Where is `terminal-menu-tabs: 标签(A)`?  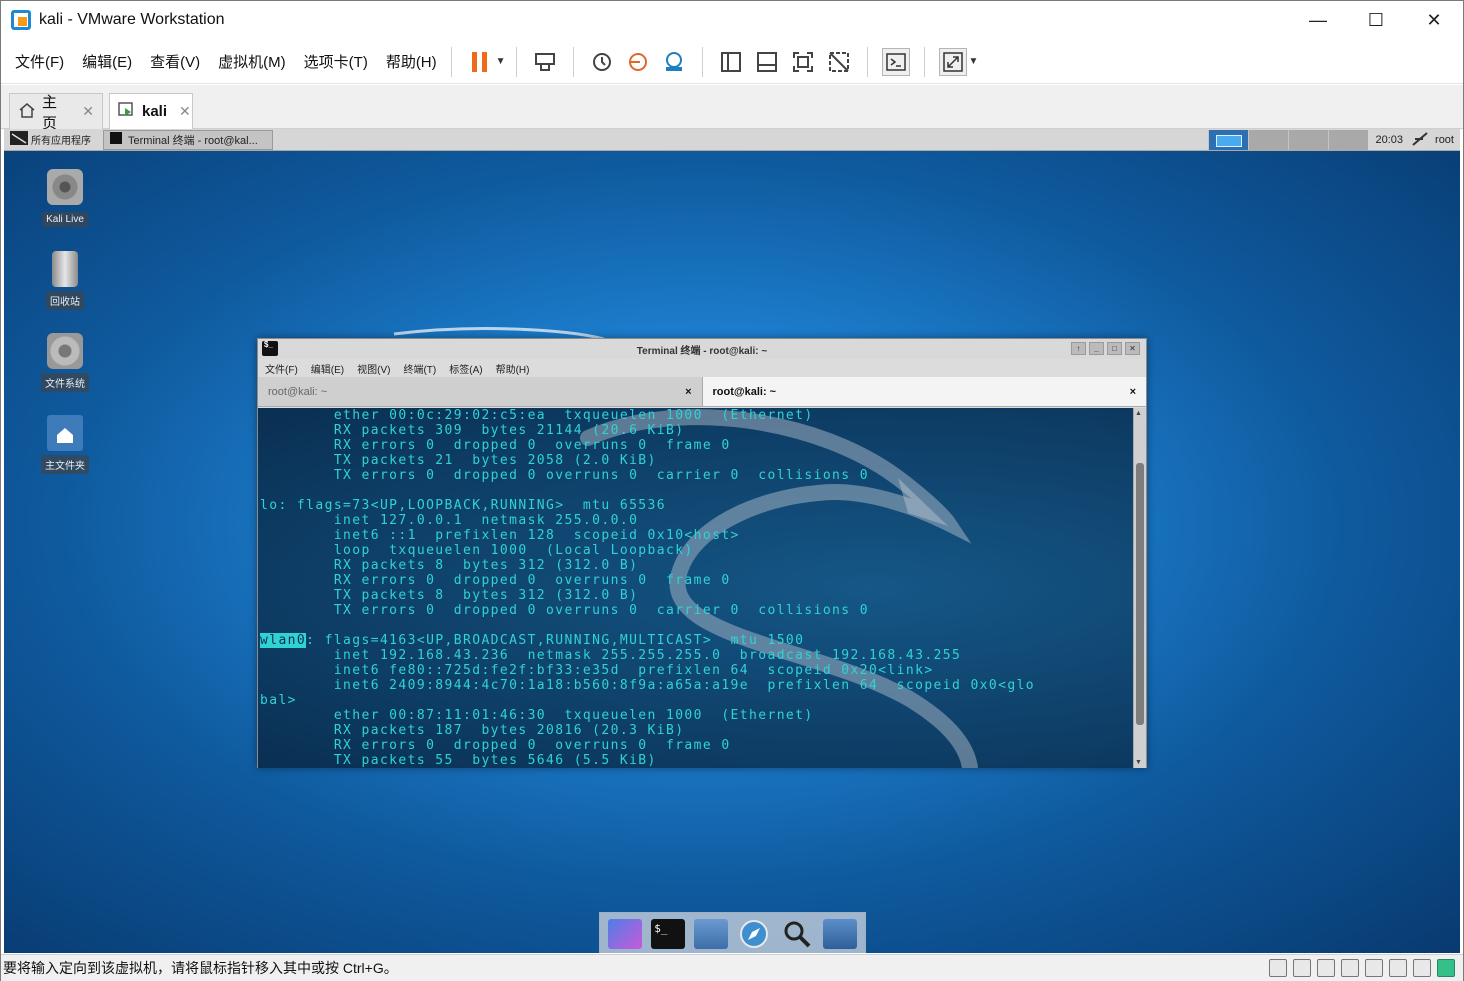 terminal-menu-tabs: 标签(A) is located at coordinates (465, 368).